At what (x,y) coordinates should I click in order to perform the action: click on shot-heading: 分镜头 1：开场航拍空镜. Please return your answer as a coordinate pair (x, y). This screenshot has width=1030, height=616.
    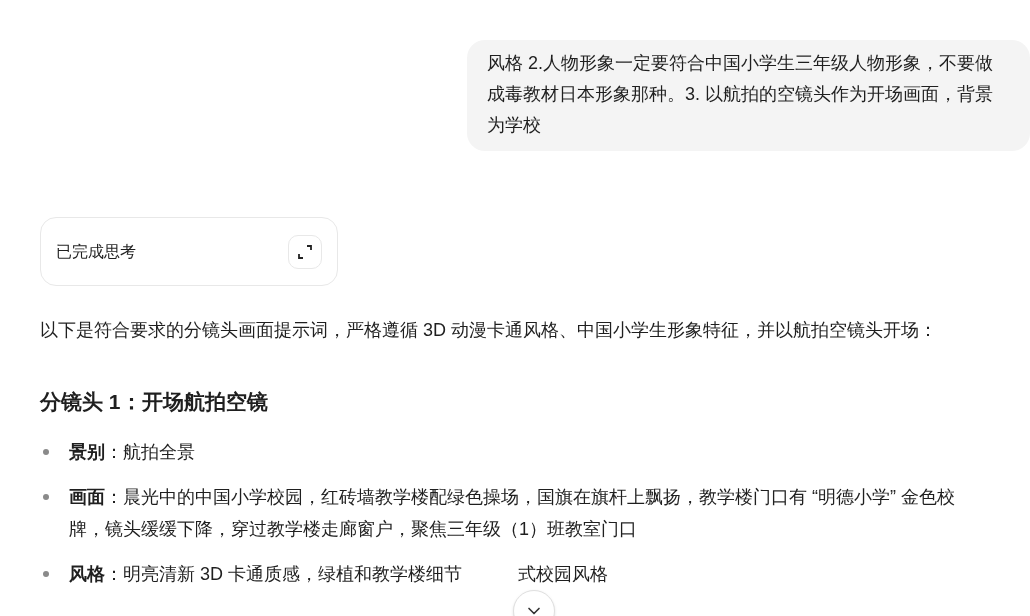
    Looking at the image, I should click on (154, 402).